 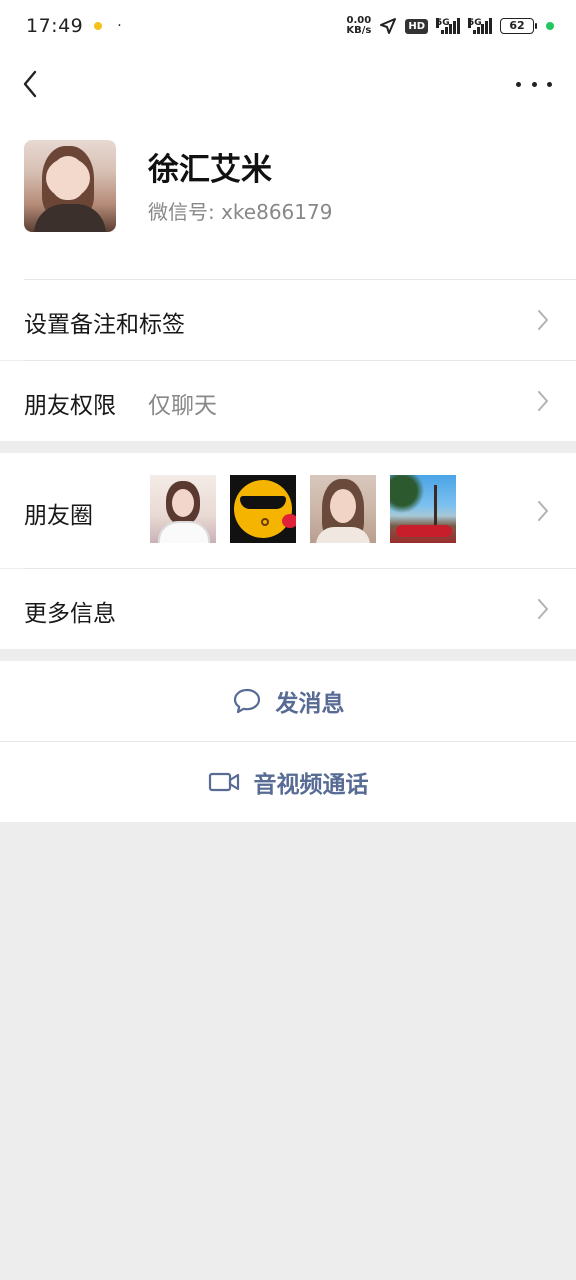 I want to click on location-arrow-icon, so click(x=388, y=26).